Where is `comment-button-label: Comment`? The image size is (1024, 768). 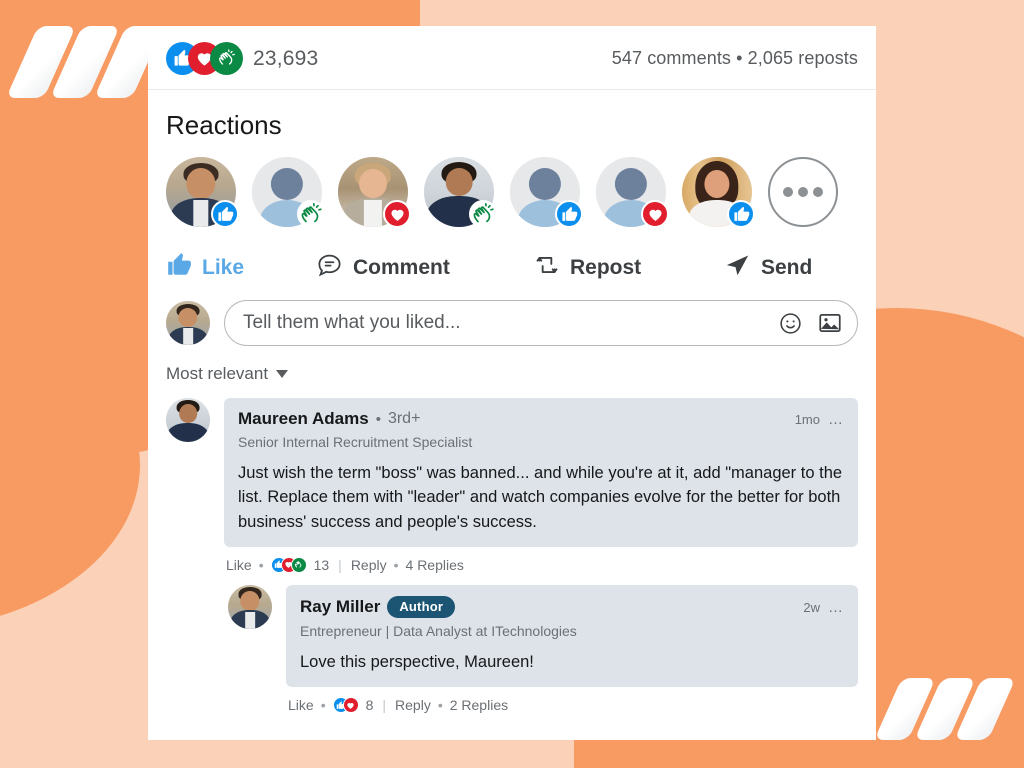
comment-button-label: Comment is located at coordinates (401, 267).